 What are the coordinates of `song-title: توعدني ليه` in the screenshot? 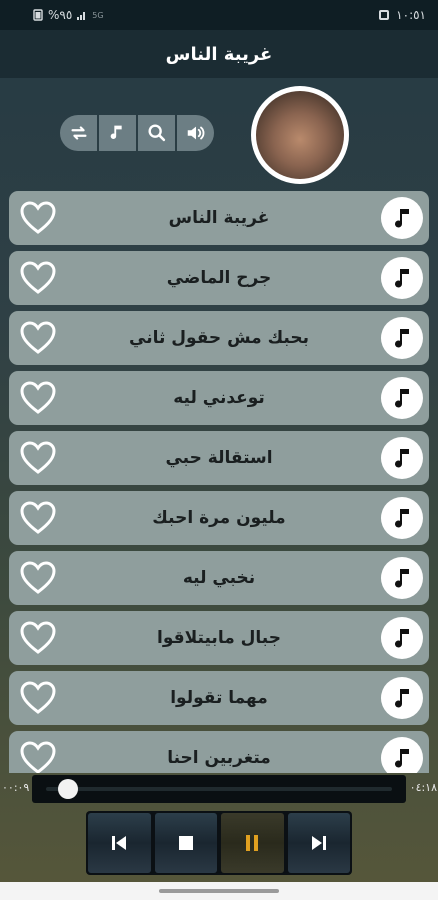 It's located at (219, 398).